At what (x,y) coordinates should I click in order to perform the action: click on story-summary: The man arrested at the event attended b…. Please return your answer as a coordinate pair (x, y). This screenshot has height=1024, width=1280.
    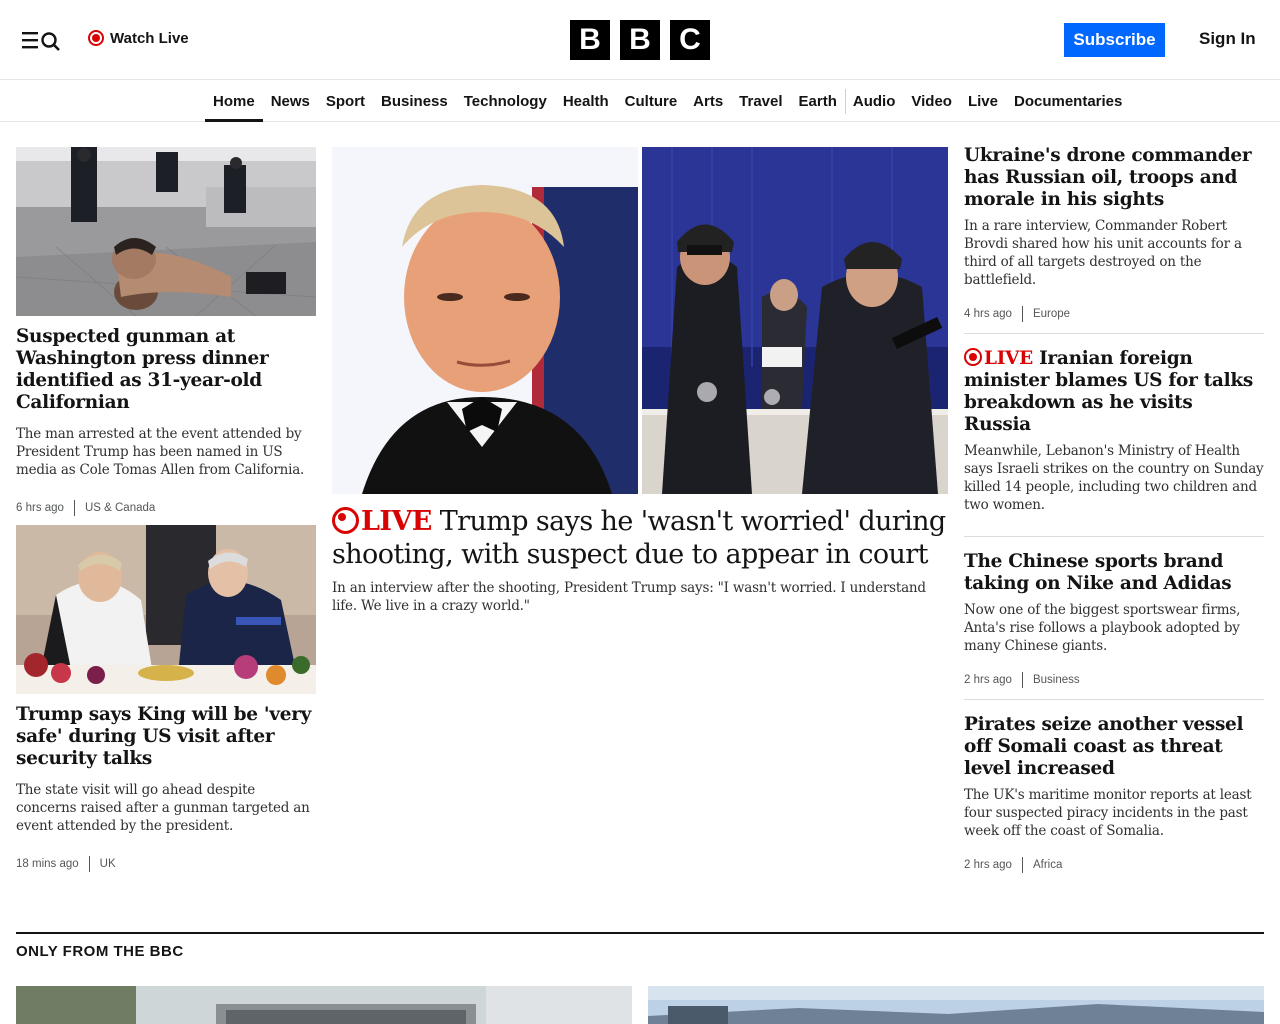
    Looking at the image, I should click on (160, 452).